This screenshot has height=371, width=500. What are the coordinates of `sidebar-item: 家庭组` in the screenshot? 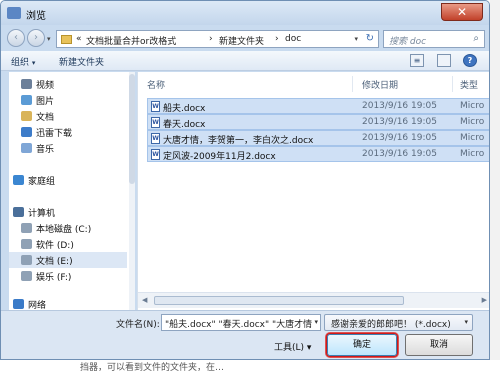 It's located at (68, 180).